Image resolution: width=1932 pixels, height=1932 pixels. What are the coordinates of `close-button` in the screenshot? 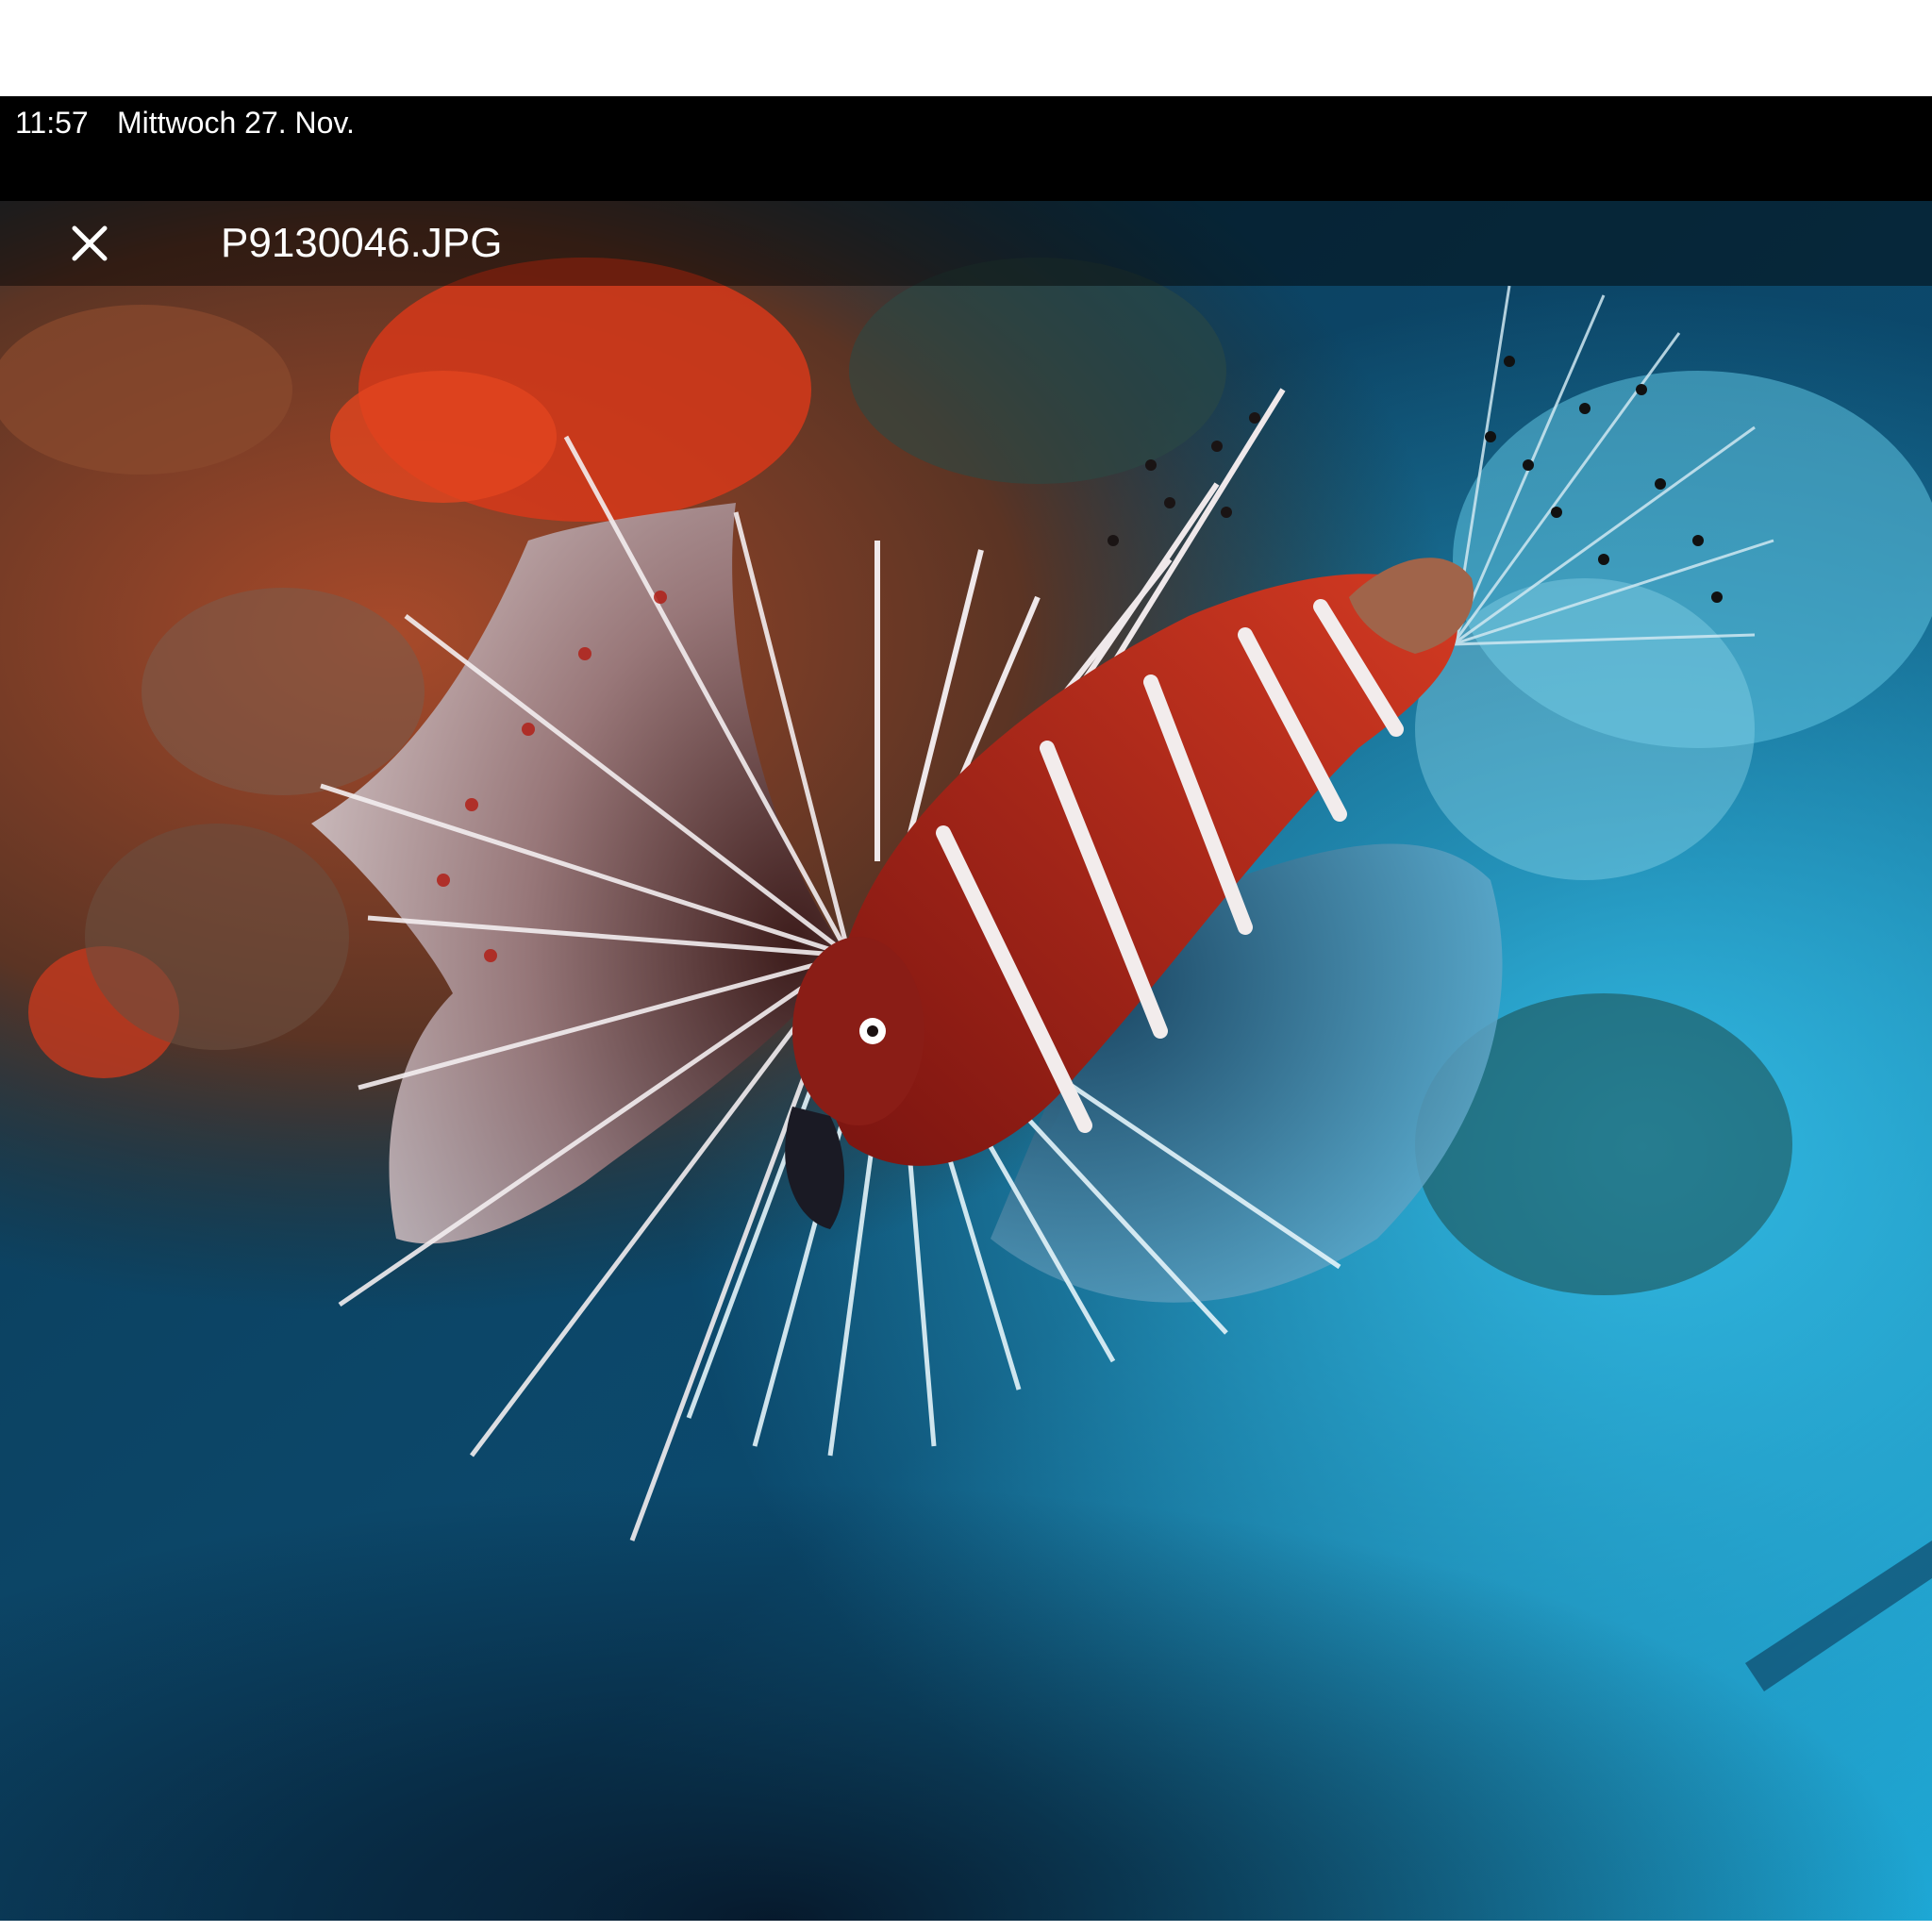 It's located at (90, 244).